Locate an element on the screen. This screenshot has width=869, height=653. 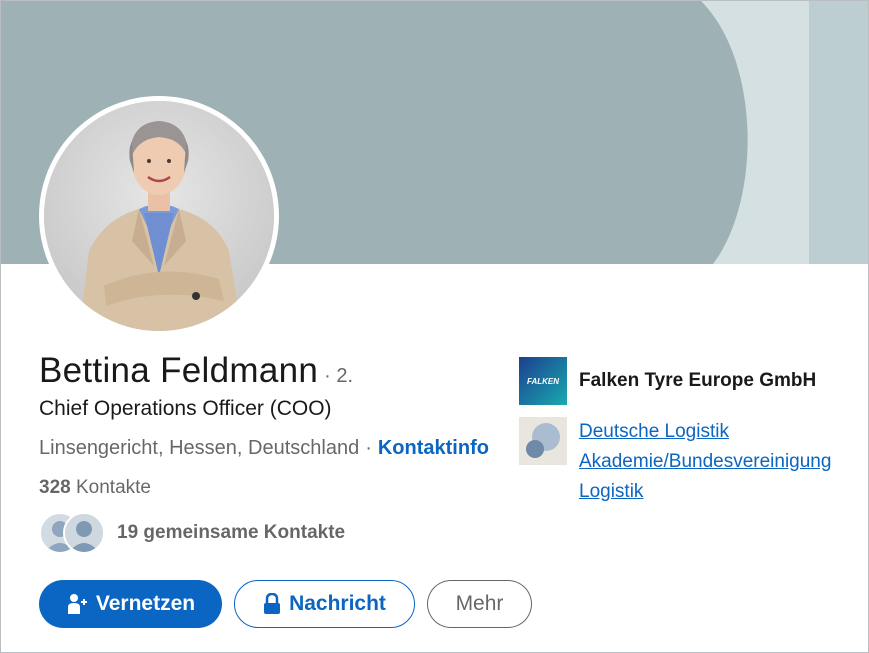
org-item-falken: FALKEN Falken Tyre Europe GmbH is located at coordinates (693, 381).